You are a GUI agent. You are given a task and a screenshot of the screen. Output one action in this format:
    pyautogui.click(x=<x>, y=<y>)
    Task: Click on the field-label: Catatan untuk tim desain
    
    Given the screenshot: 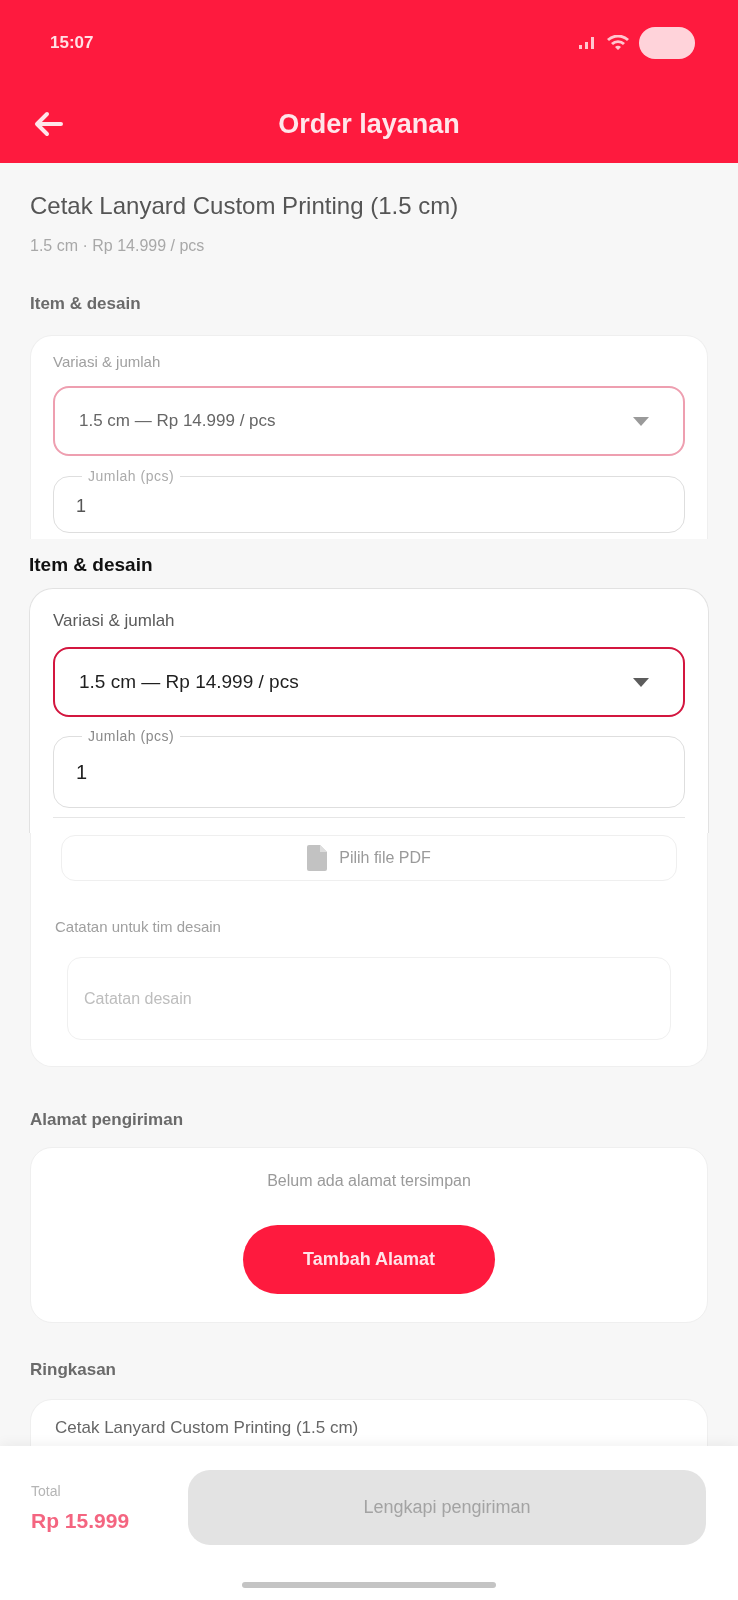 What is the action you would take?
    pyautogui.click(x=138, y=927)
    